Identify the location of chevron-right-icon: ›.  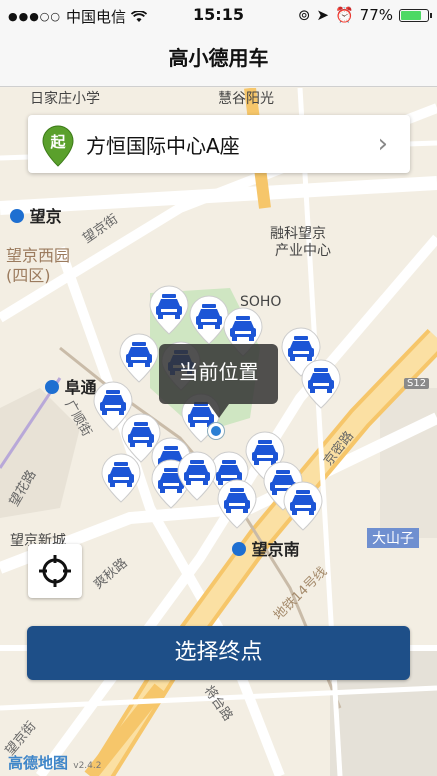
(382, 144).